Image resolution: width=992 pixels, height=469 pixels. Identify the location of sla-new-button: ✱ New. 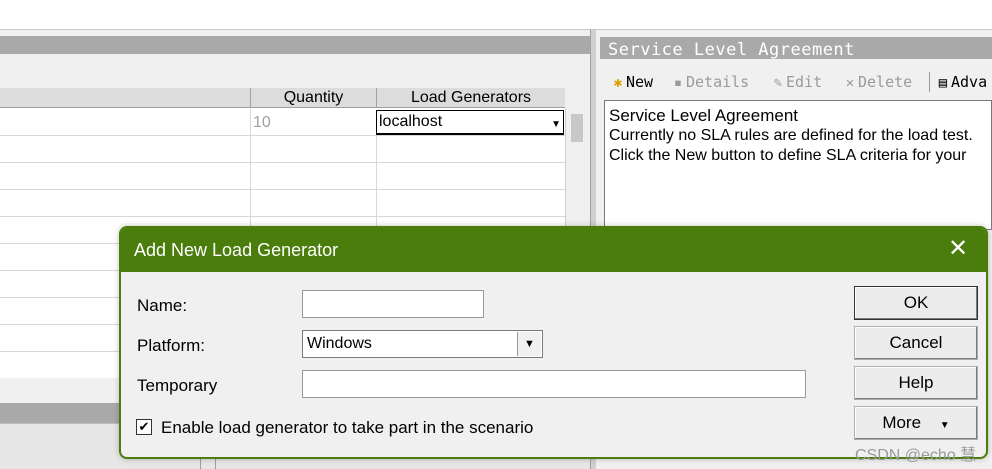
(631, 82).